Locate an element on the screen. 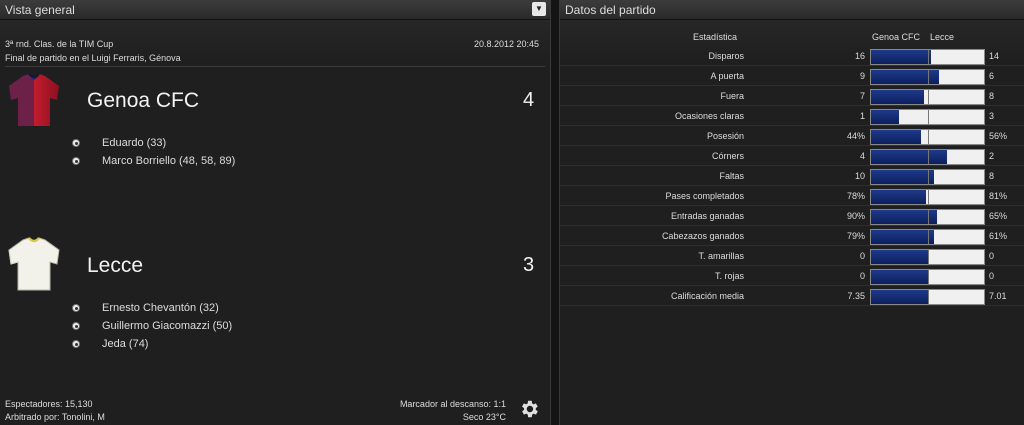  away-stat-value: 65% is located at coordinates (998, 216).